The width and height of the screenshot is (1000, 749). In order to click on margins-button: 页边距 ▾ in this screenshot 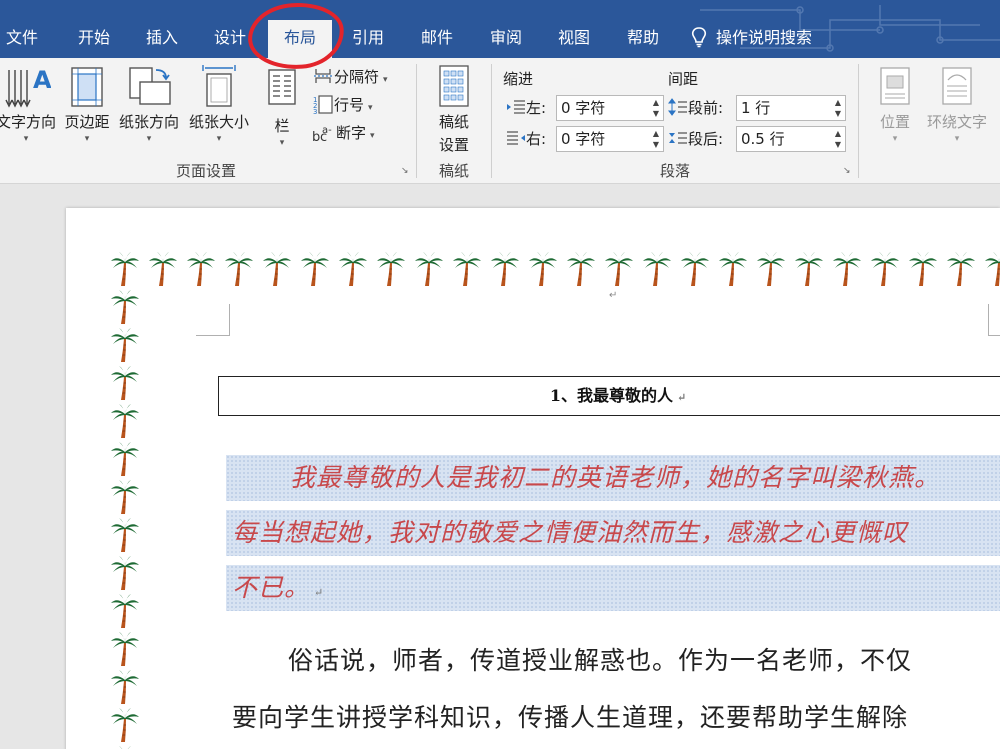, I will do `click(87, 108)`.